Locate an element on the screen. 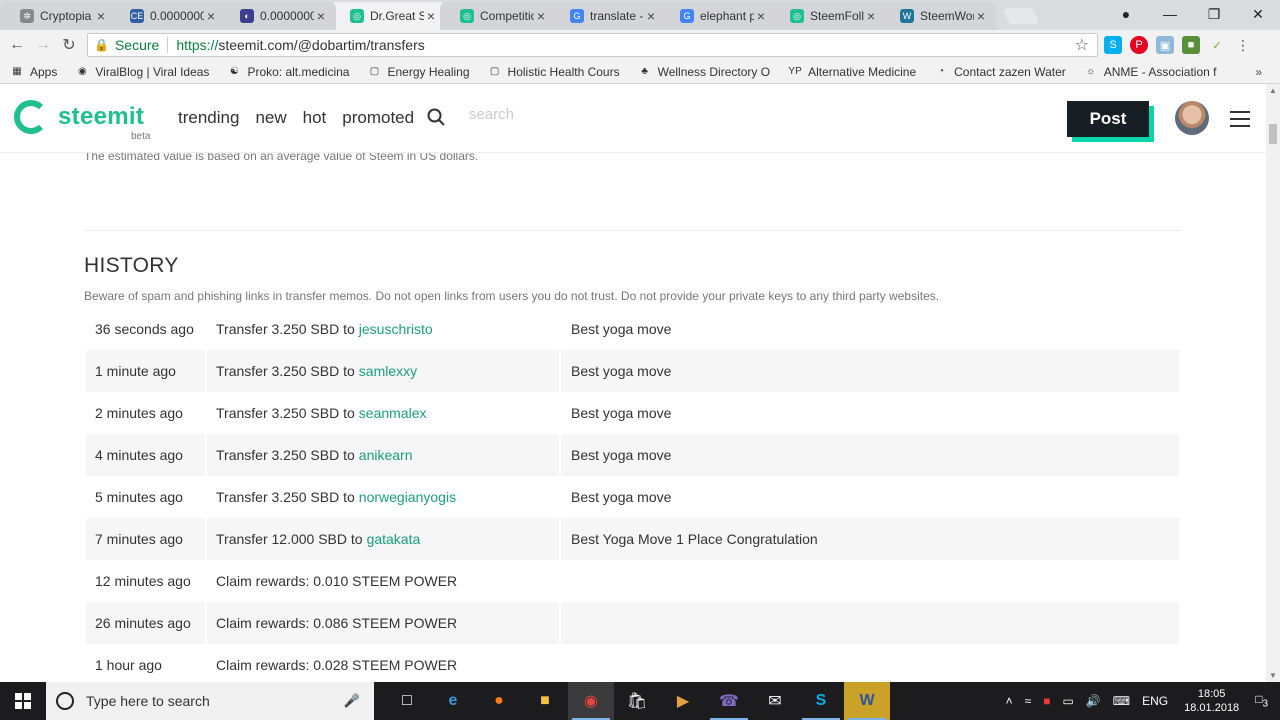  back-button: ← is located at coordinates (17, 45).